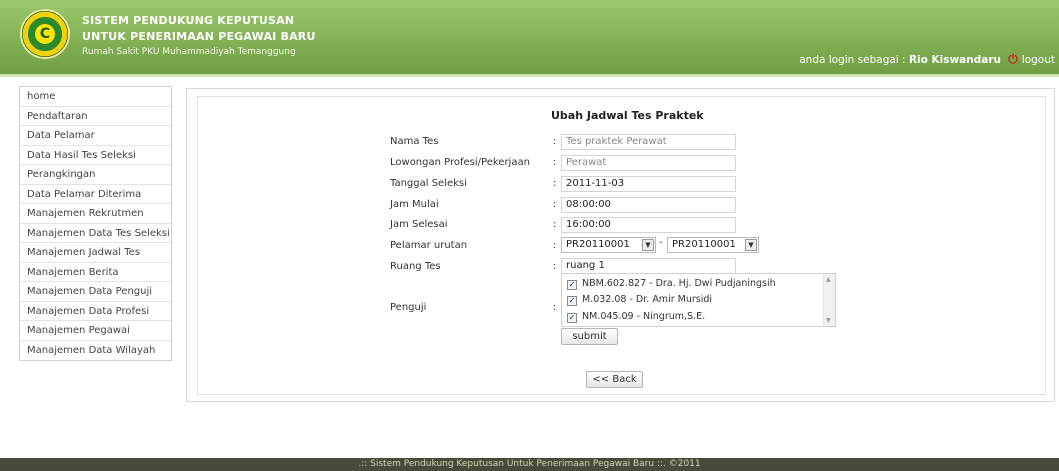 The width and height of the screenshot is (1059, 471). What do you see at coordinates (1013, 59) in the screenshot?
I see `power-icon: ⏻` at bounding box center [1013, 59].